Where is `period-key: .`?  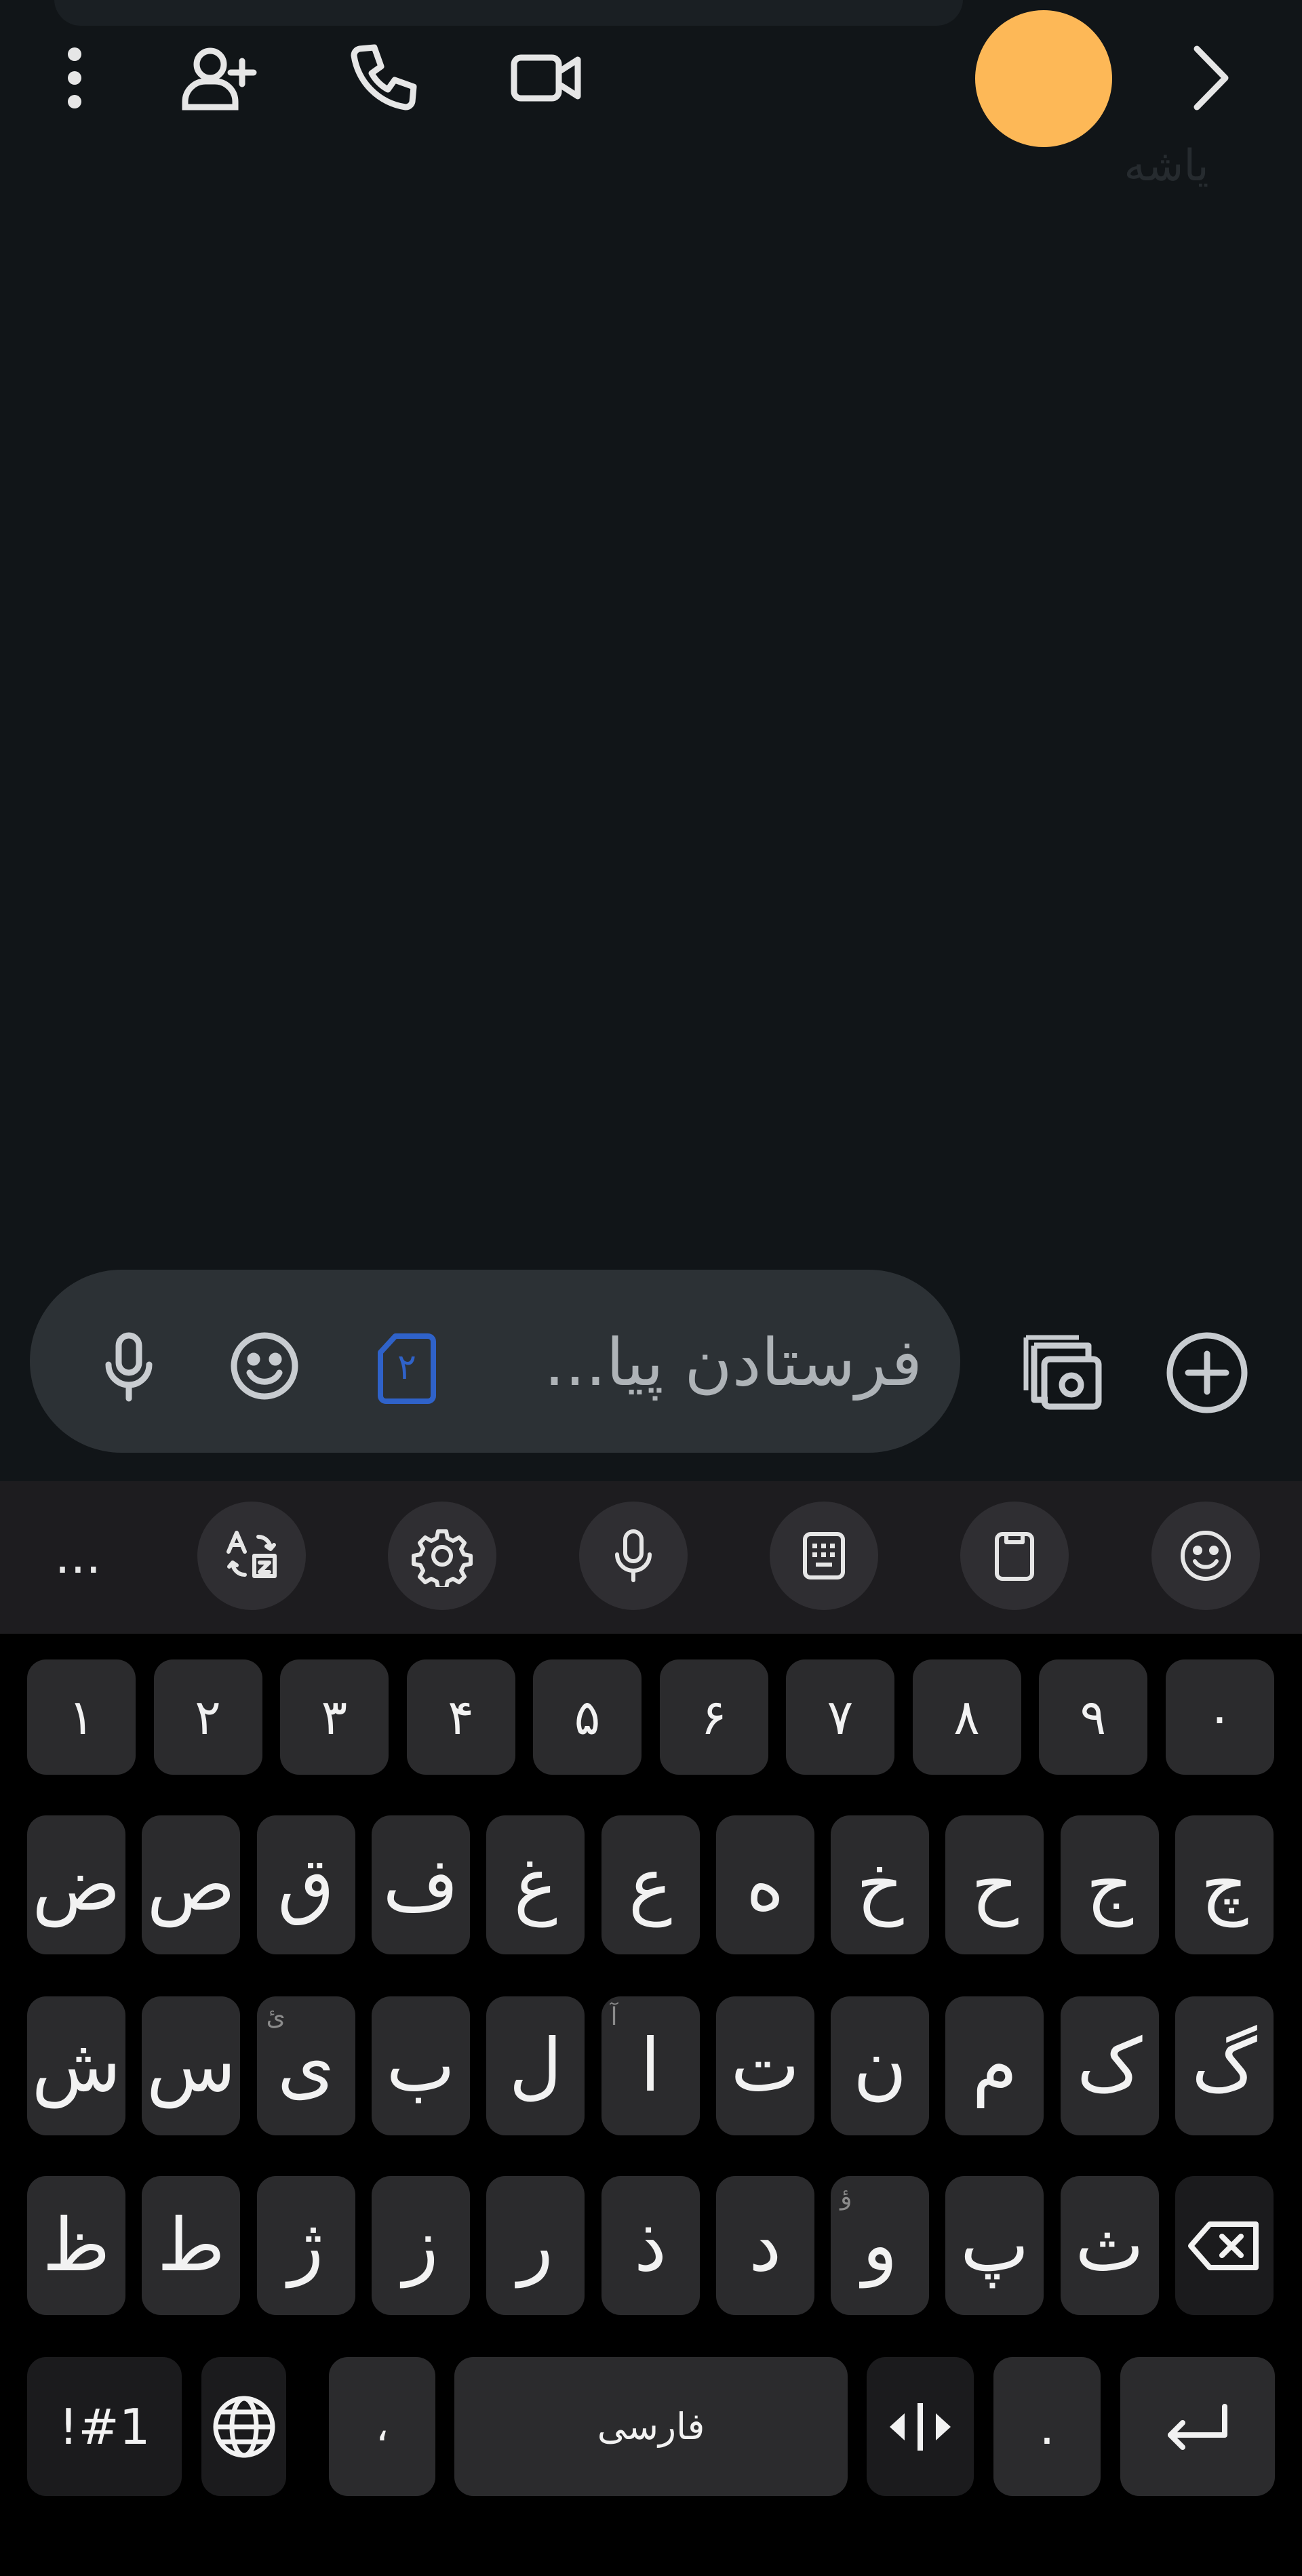
period-key: . is located at coordinates (1047, 2426).